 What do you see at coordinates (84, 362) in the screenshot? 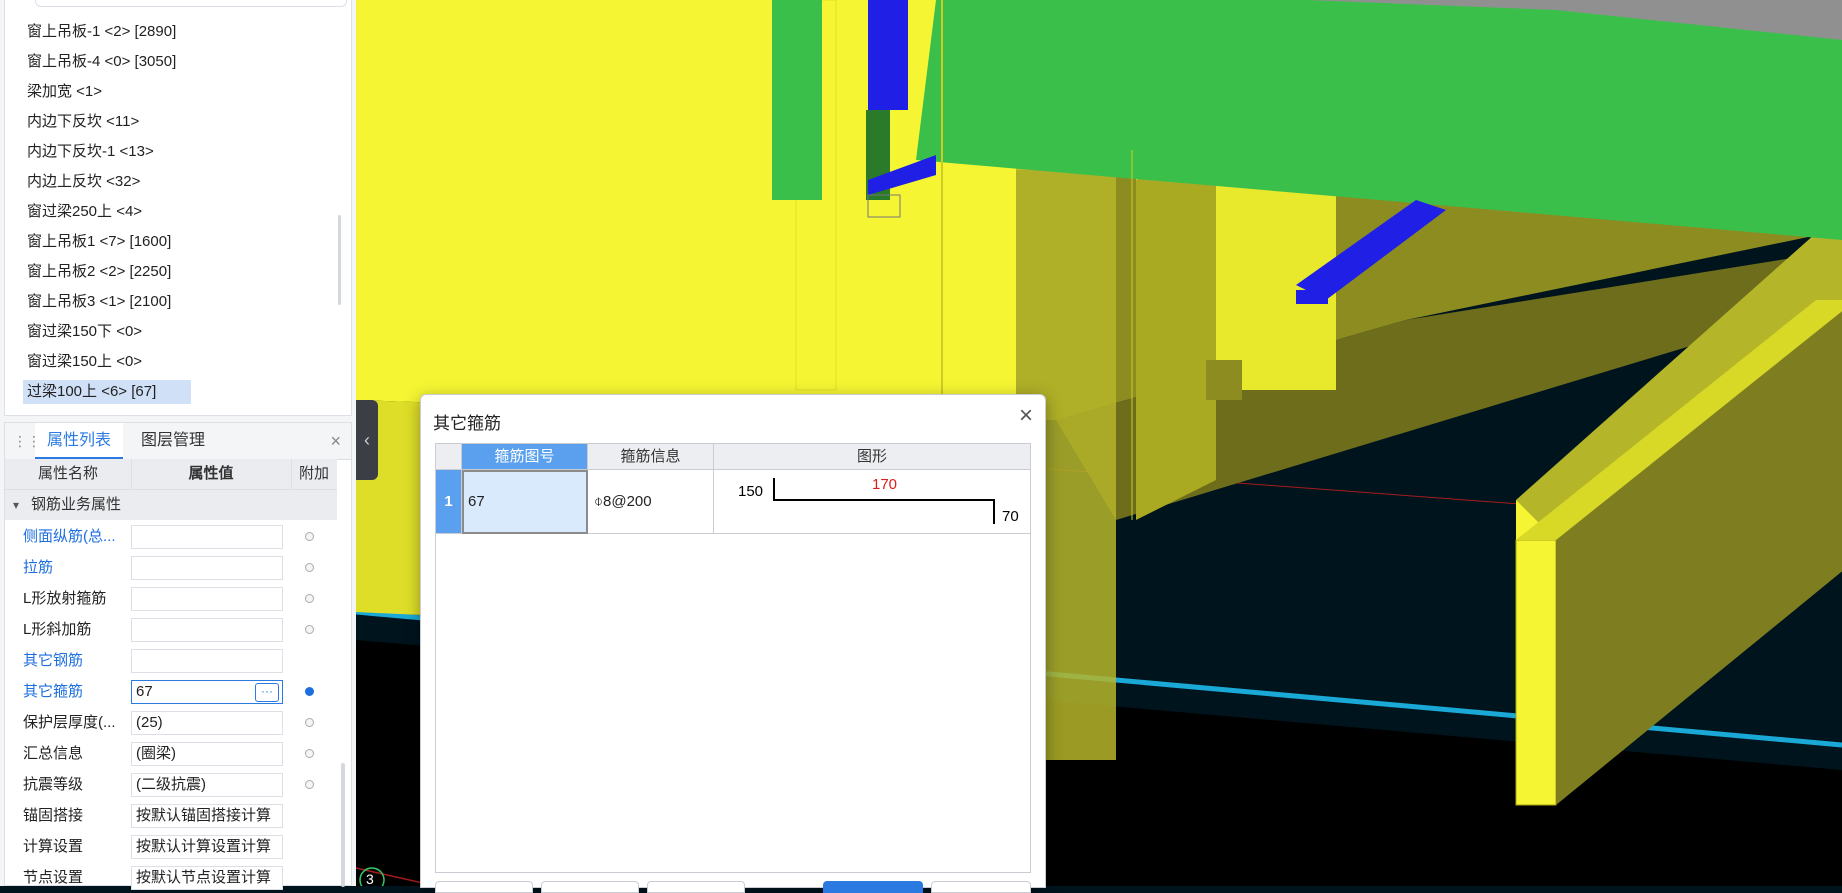
I see `tree-item: 窗过梁150上 <0>` at bounding box center [84, 362].